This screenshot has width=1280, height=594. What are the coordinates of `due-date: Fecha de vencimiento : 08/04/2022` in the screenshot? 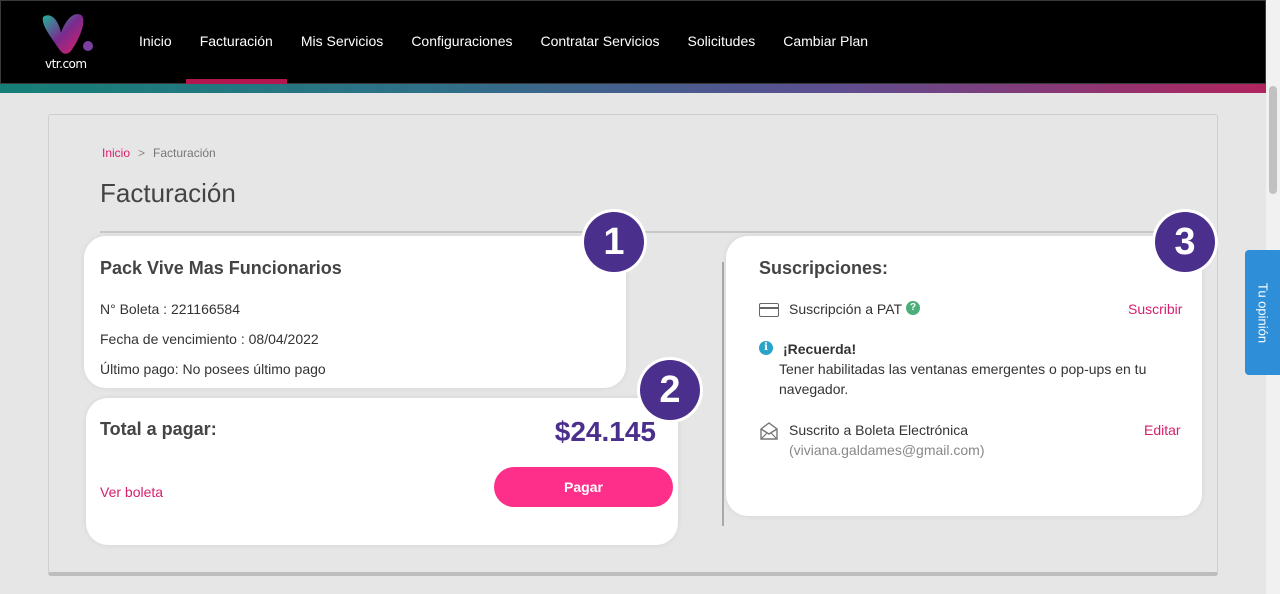 It's located at (209, 339).